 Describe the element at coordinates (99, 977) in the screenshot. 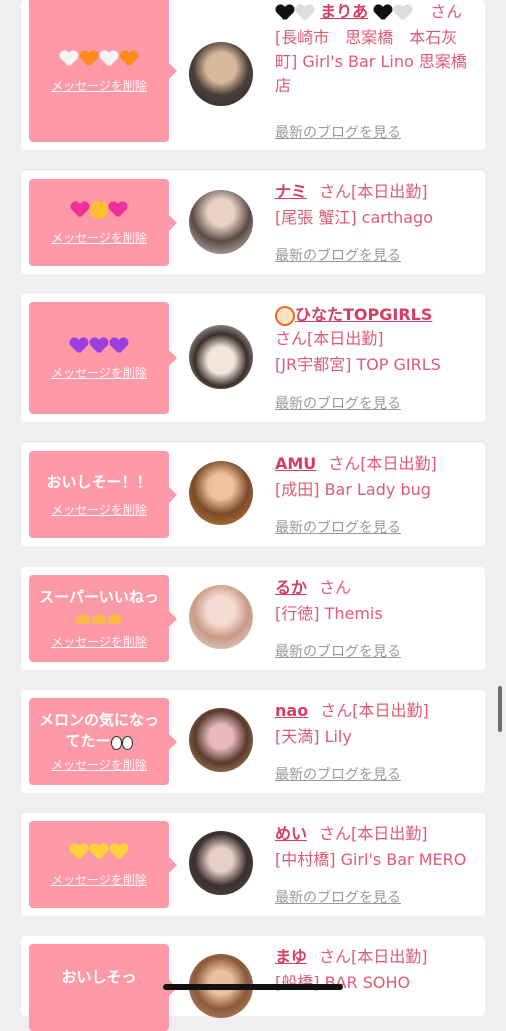

I see `message-text: おいしそっ` at that location.